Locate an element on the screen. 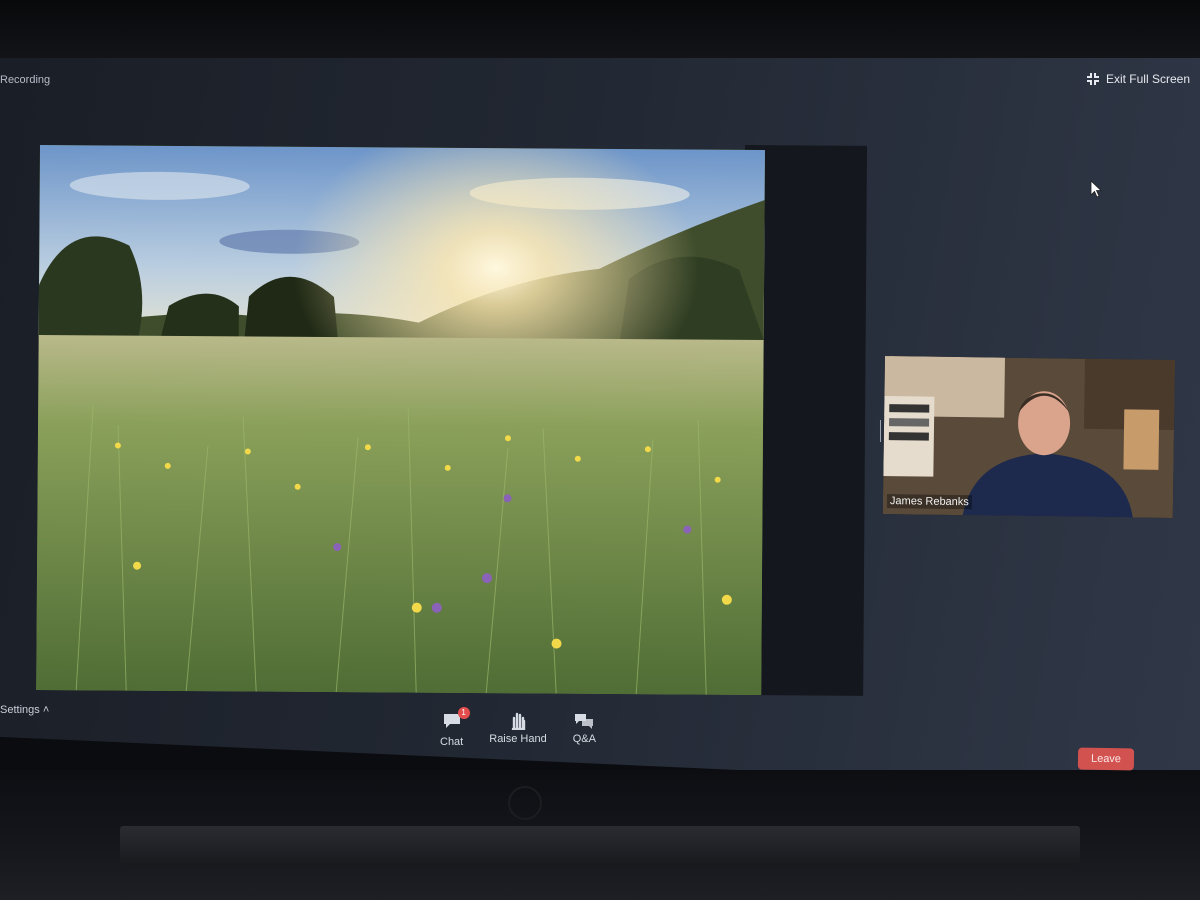 Image resolution: width=1200 pixels, height=900 pixels. mouse-cursor-icon is located at coordinates (1096, 189).